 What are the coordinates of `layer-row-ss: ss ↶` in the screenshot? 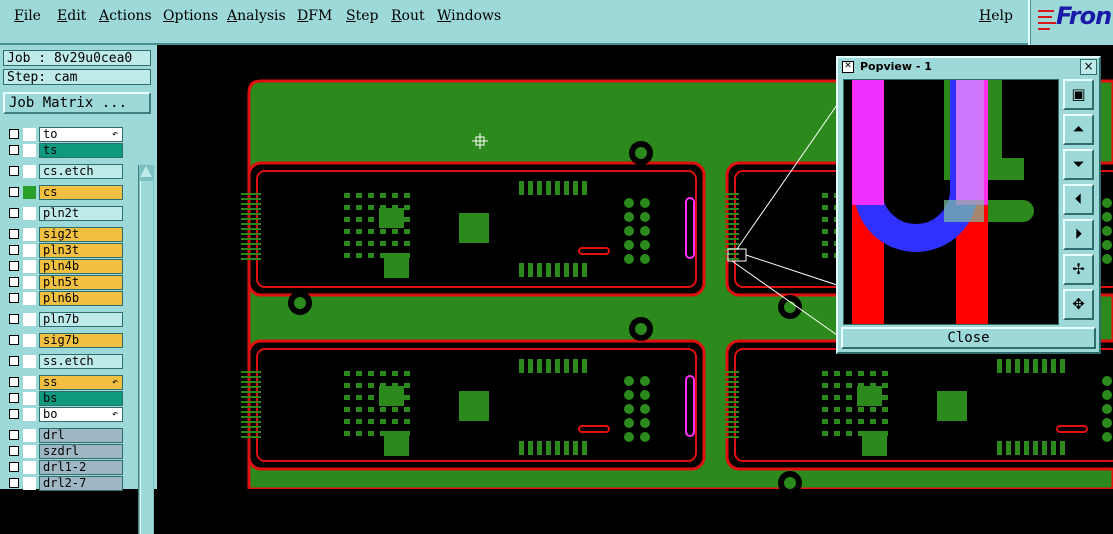 It's located at (64, 382).